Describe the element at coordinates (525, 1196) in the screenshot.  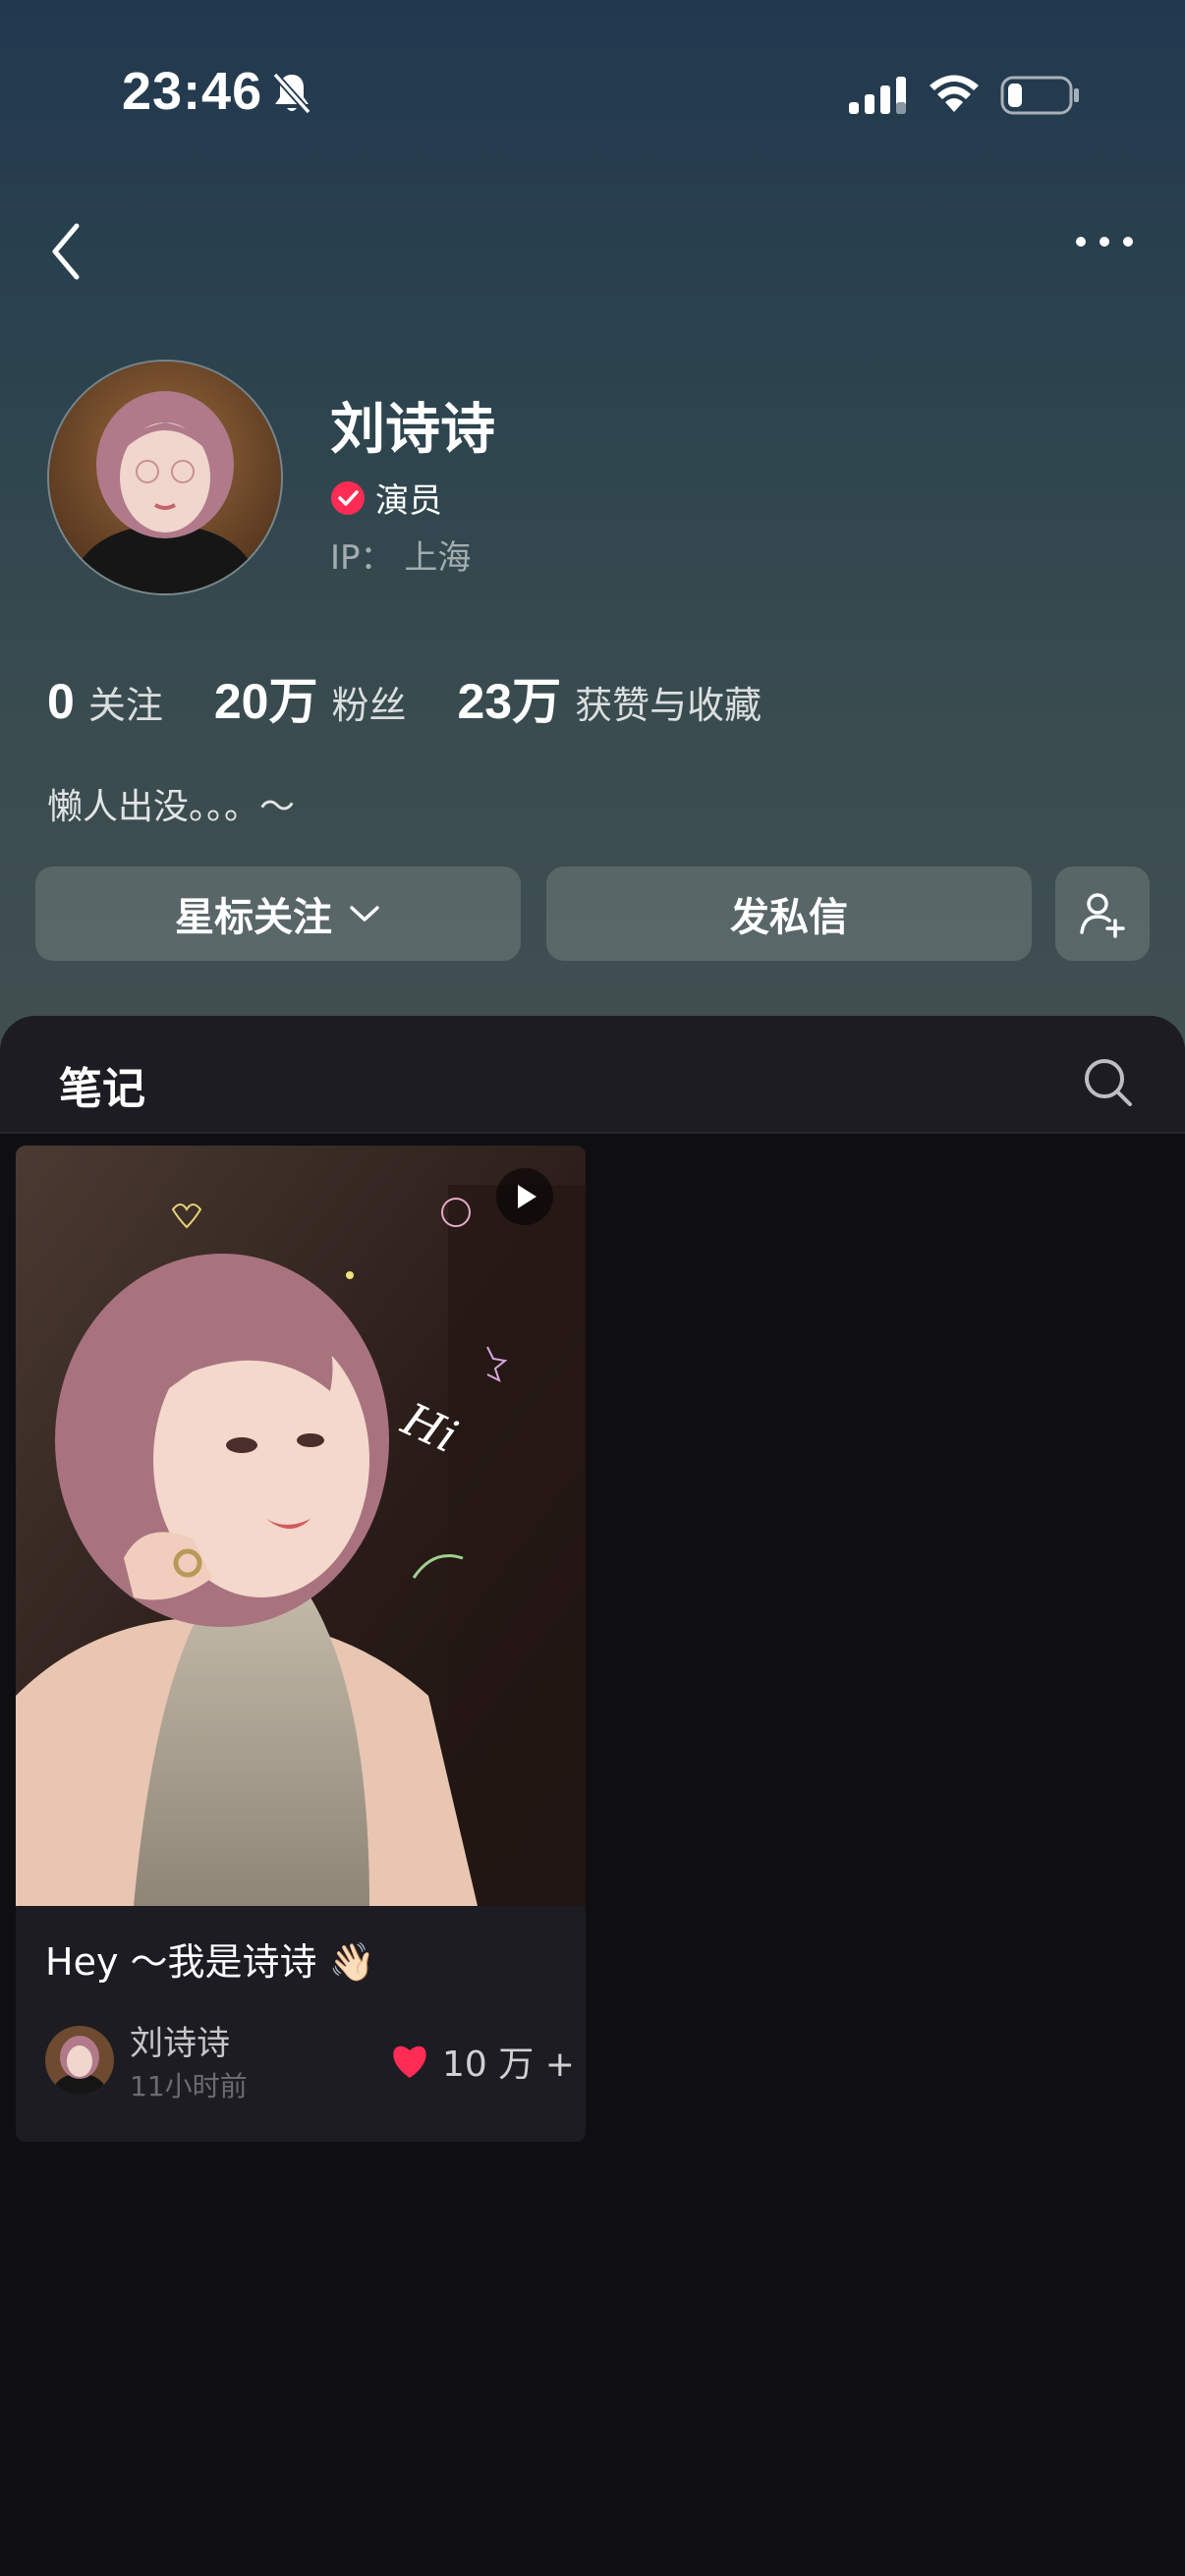
I see `video-play-icon` at that location.